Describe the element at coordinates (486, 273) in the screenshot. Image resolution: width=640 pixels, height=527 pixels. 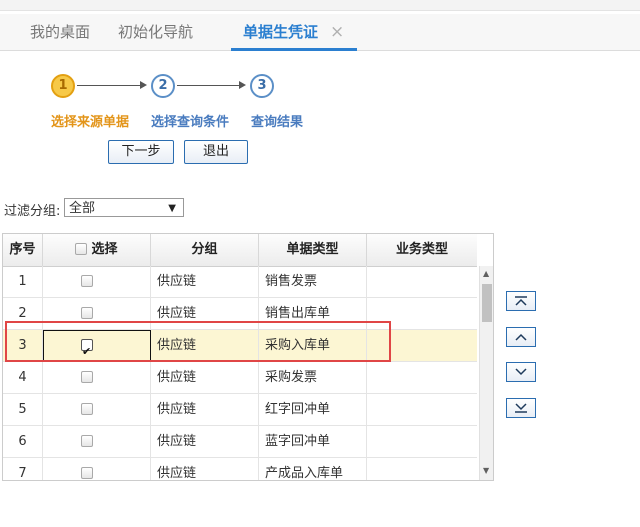
I see `scroll-up-arrow-icon: ▲` at that location.